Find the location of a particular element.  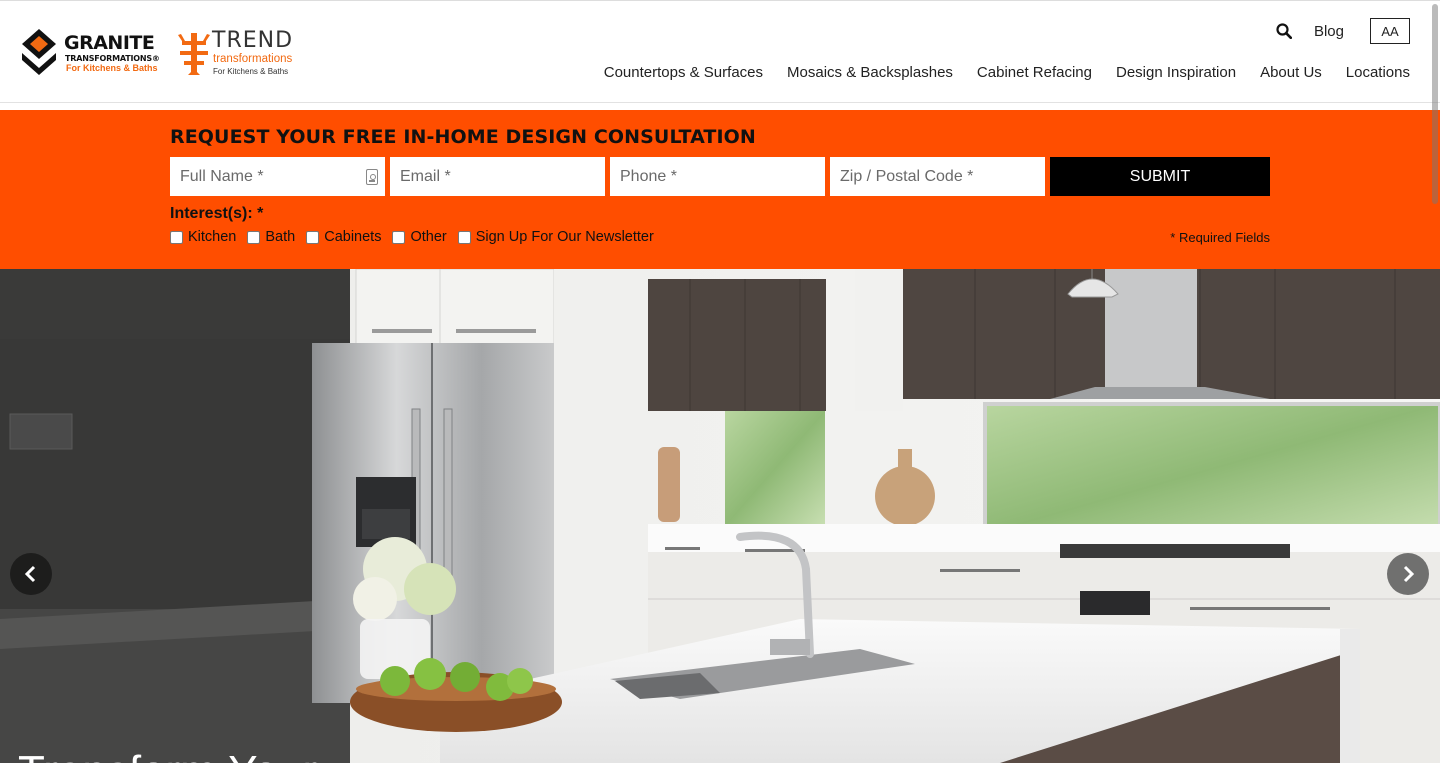

checkbox-label: Cabinets is located at coordinates (353, 237).